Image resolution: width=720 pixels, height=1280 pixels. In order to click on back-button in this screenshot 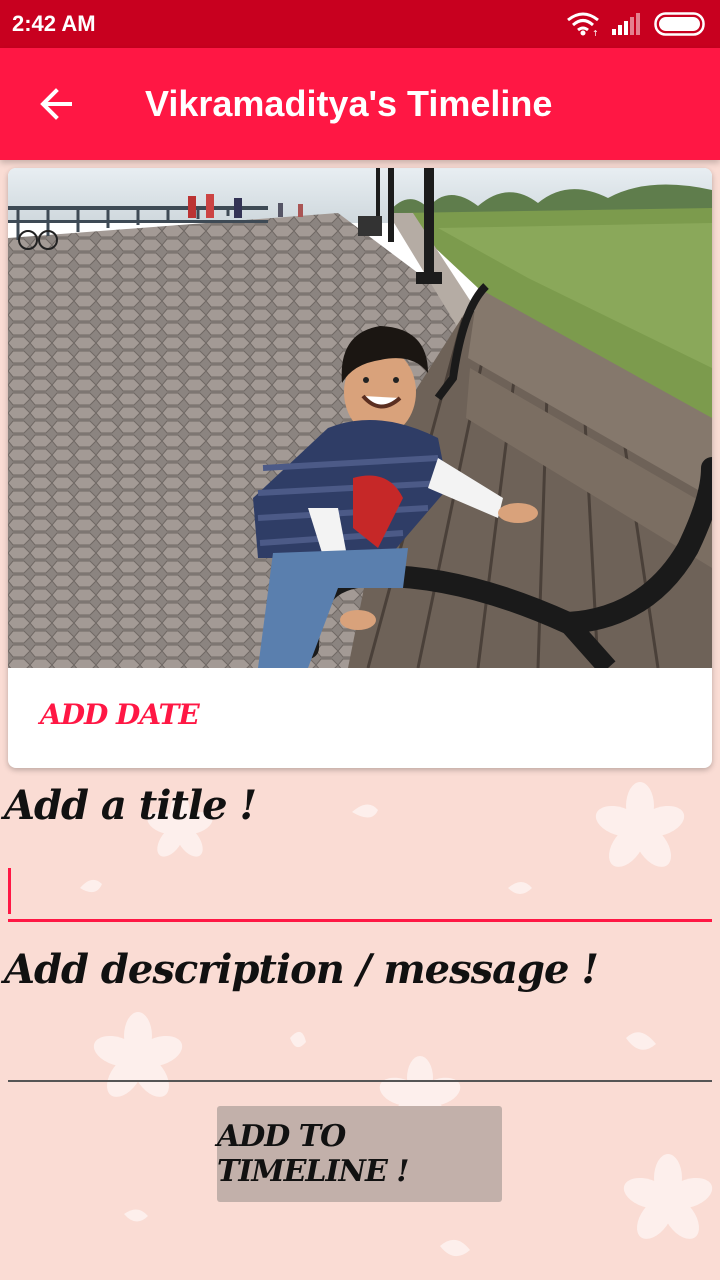, I will do `click(56, 104)`.